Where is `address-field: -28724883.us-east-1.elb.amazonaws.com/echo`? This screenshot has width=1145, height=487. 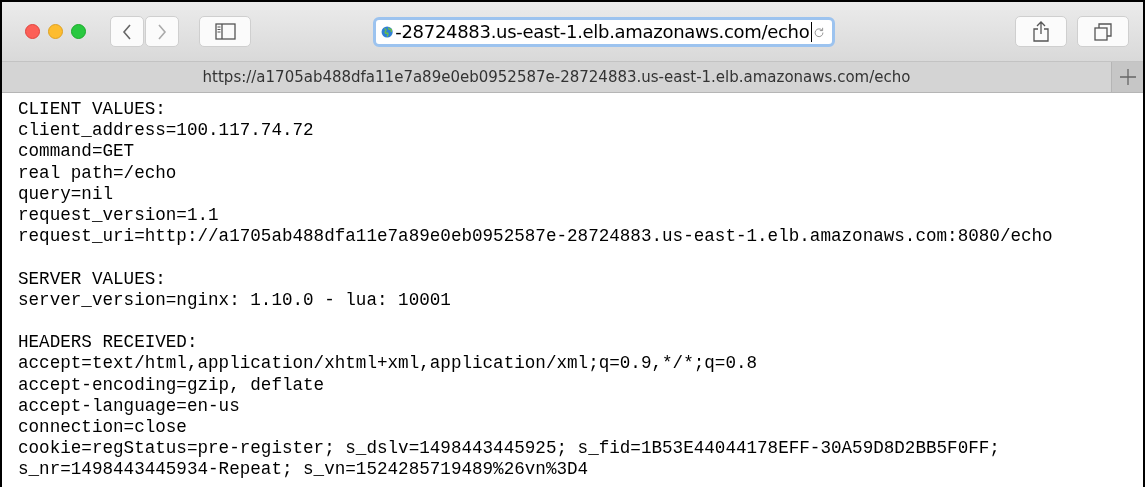
address-field: -28724883.us-east-1.elb.amazonaws.com/echo is located at coordinates (604, 31).